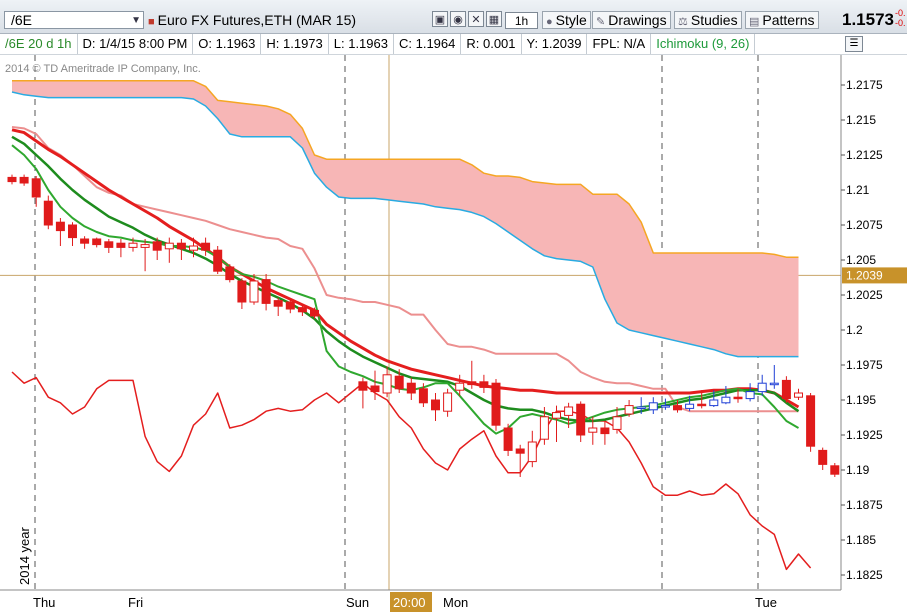  What do you see at coordinates (864, 225) in the screenshot?
I see `y-tick-label: 1.2075` at bounding box center [864, 225].